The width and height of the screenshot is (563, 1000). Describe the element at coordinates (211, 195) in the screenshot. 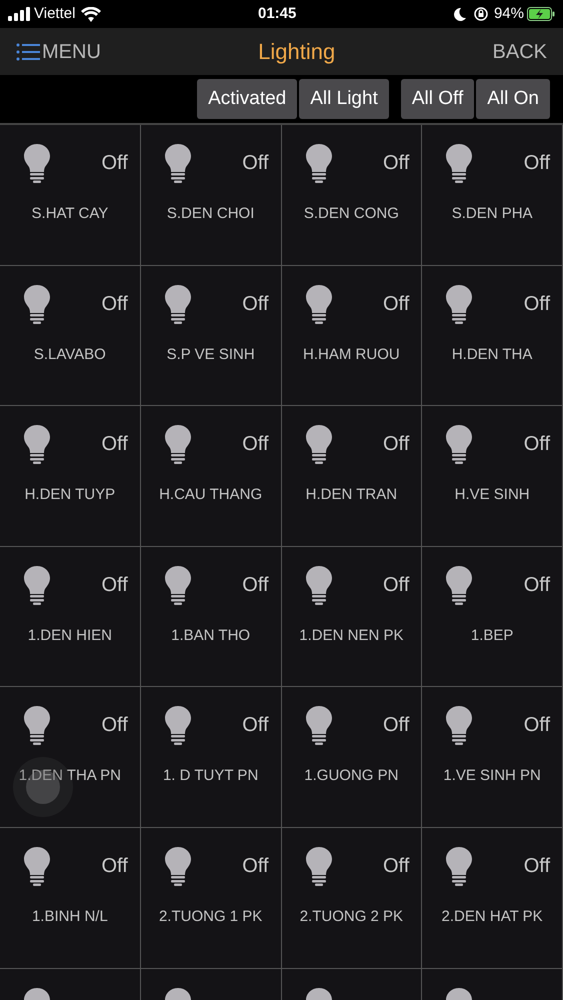

I see `light-tile: Off S.DEN CHOI` at that location.